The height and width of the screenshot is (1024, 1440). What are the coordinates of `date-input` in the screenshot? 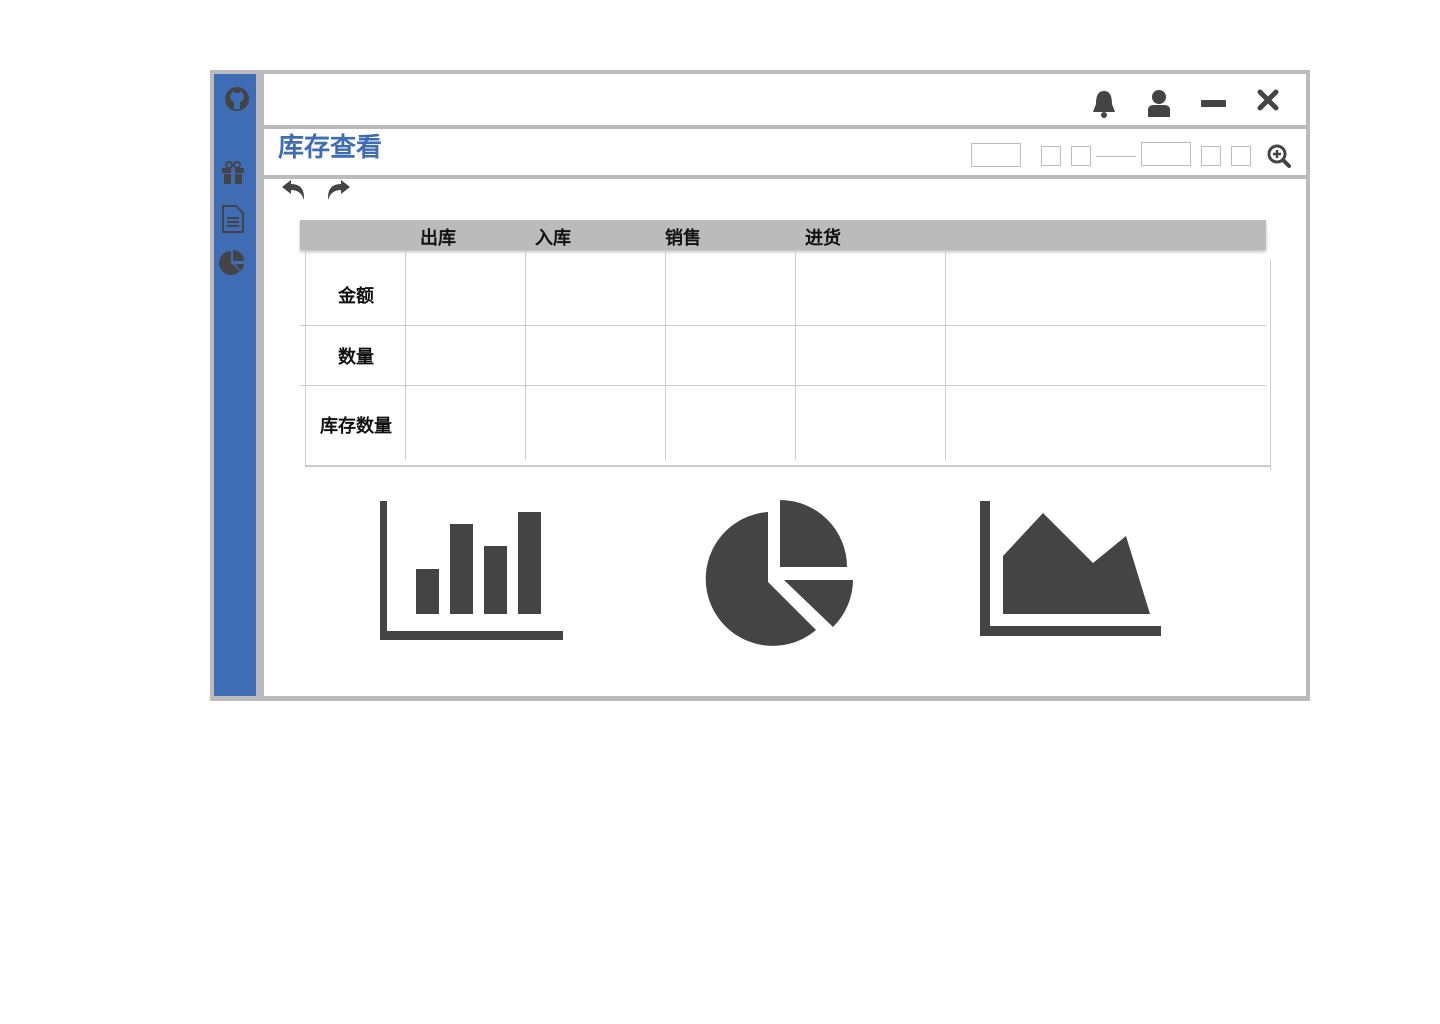 It's located at (1166, 154).